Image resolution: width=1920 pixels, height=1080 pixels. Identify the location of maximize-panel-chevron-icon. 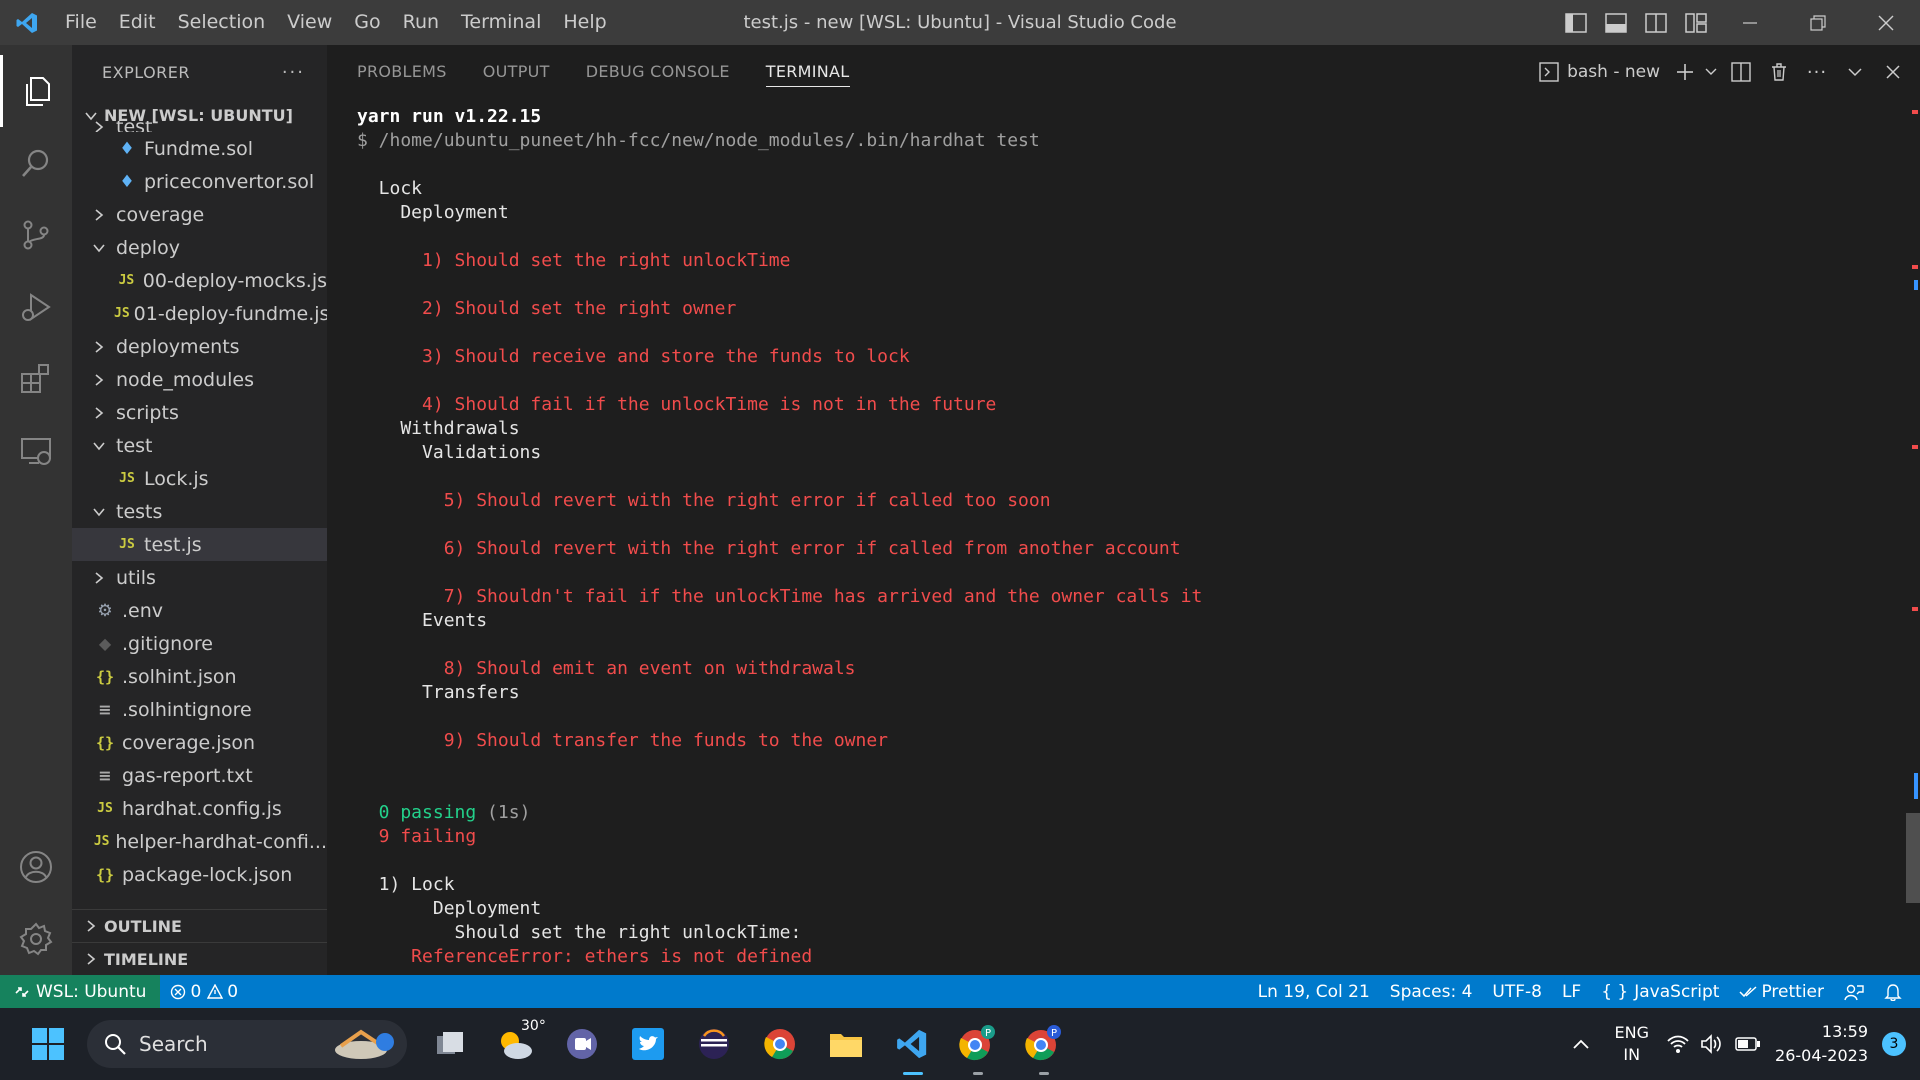
(1855, 72).